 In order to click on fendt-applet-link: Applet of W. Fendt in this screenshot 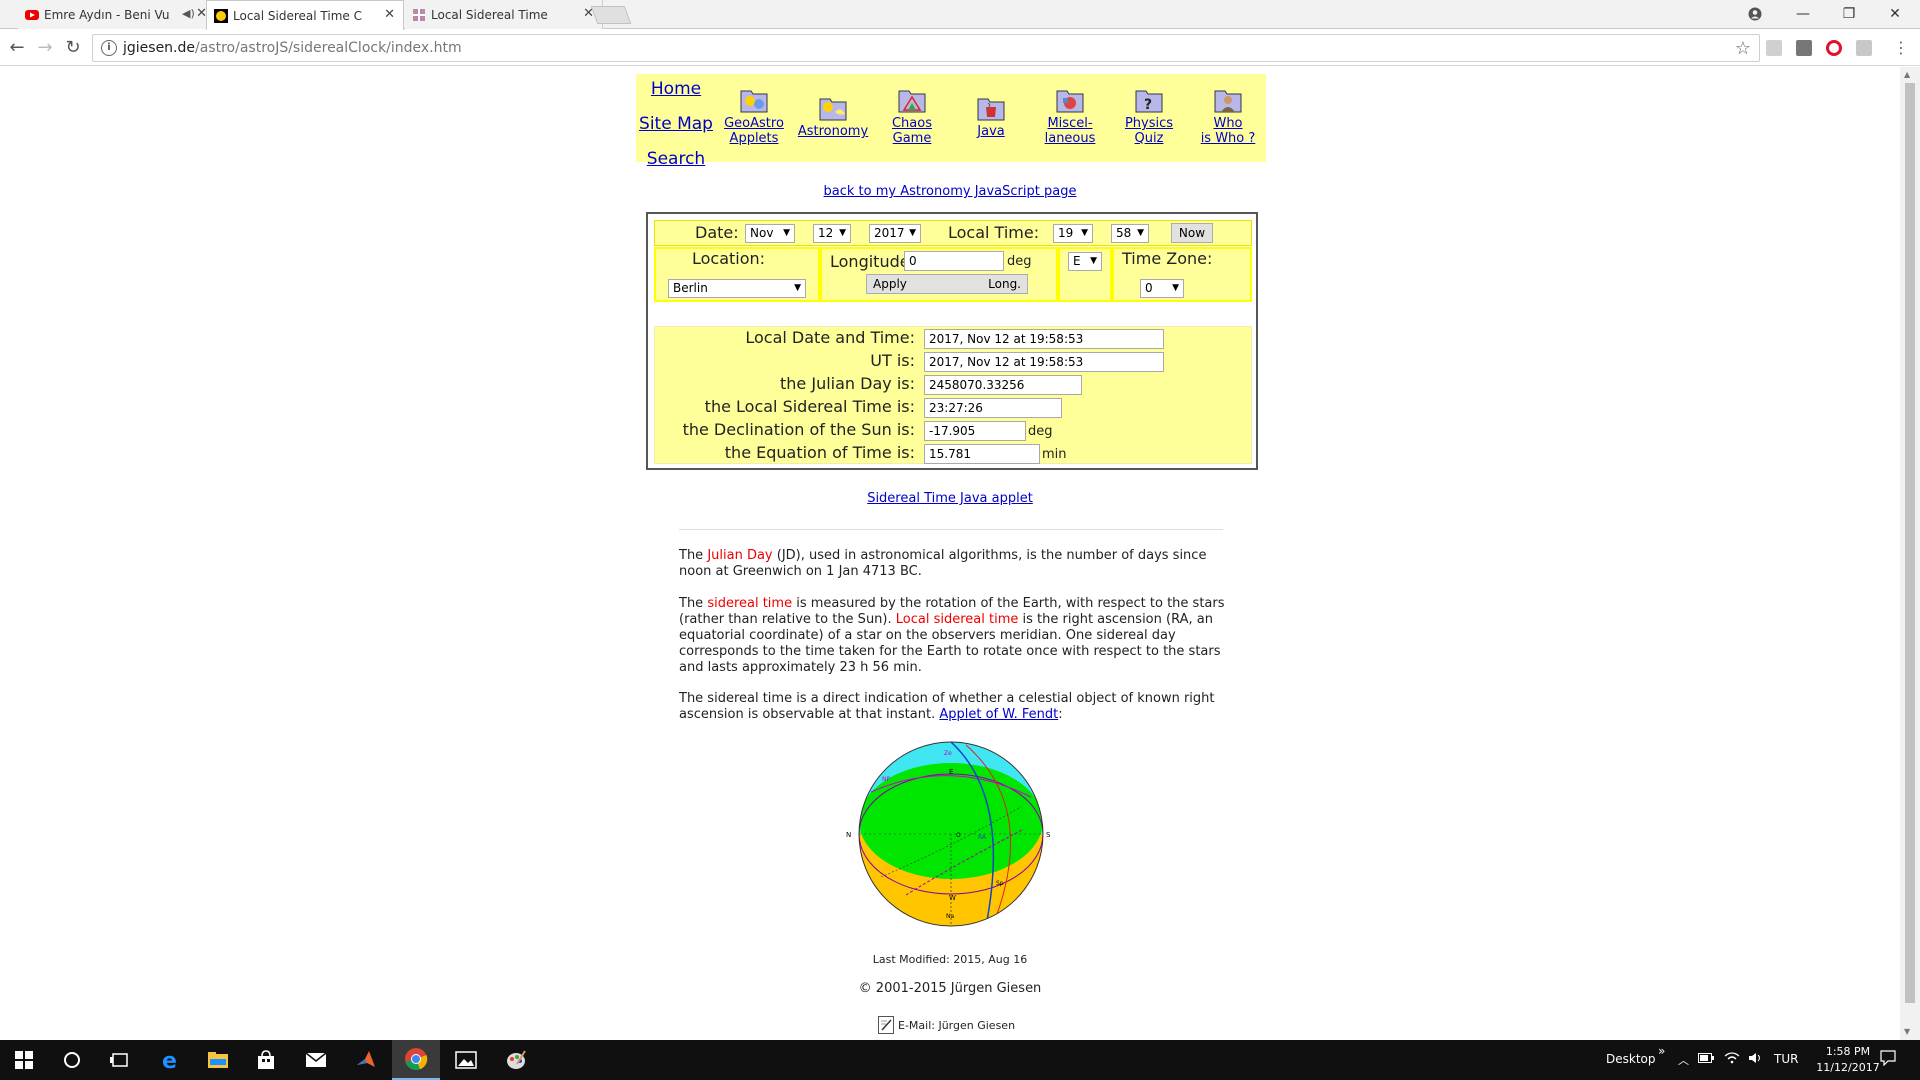, I will do `click(998, 714)`.